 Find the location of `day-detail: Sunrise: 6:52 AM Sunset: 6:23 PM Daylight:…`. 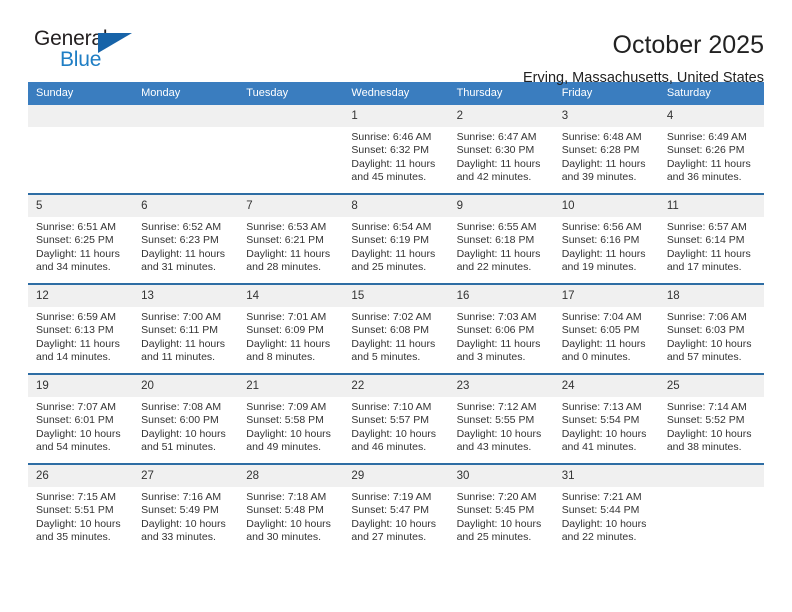

day-detail: Sunrise: 6:52 AM Sunset: 6:23 PM Daylight:… is located at coordinates (185, 250).